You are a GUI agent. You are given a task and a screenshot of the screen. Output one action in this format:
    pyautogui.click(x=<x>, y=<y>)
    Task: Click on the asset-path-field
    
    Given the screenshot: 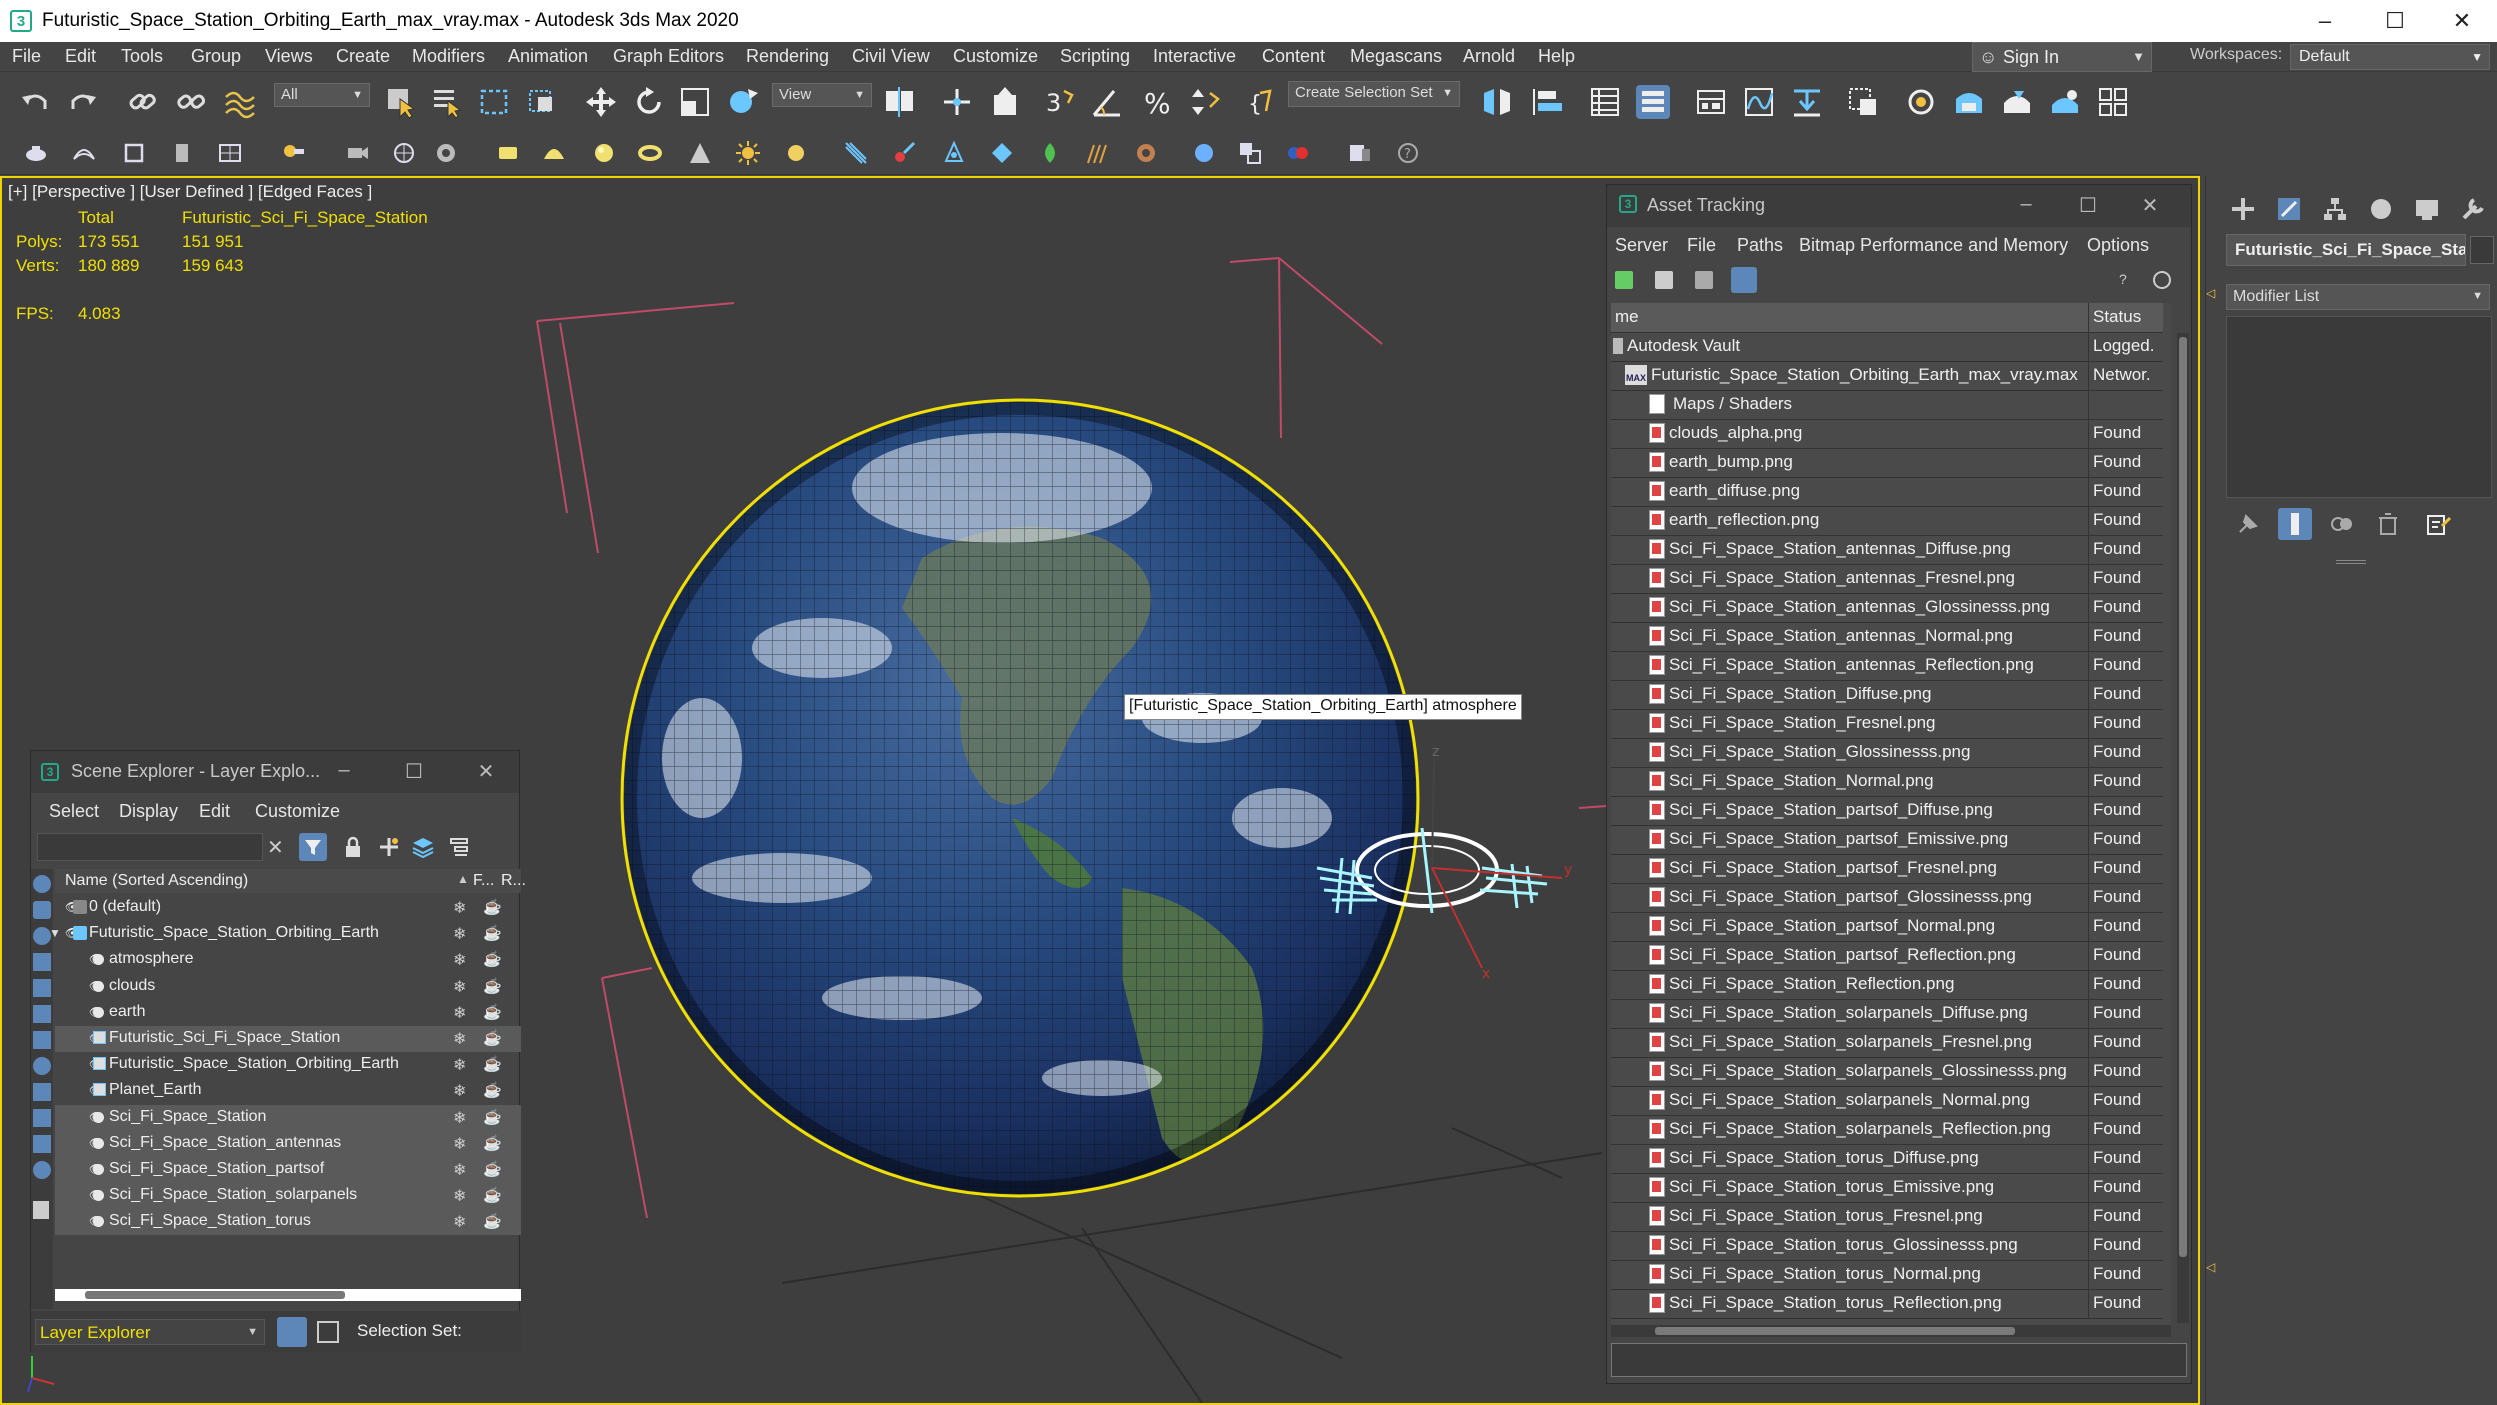 What is the action you would take?
    pyautogui.click(x=1899, y=1360)
    